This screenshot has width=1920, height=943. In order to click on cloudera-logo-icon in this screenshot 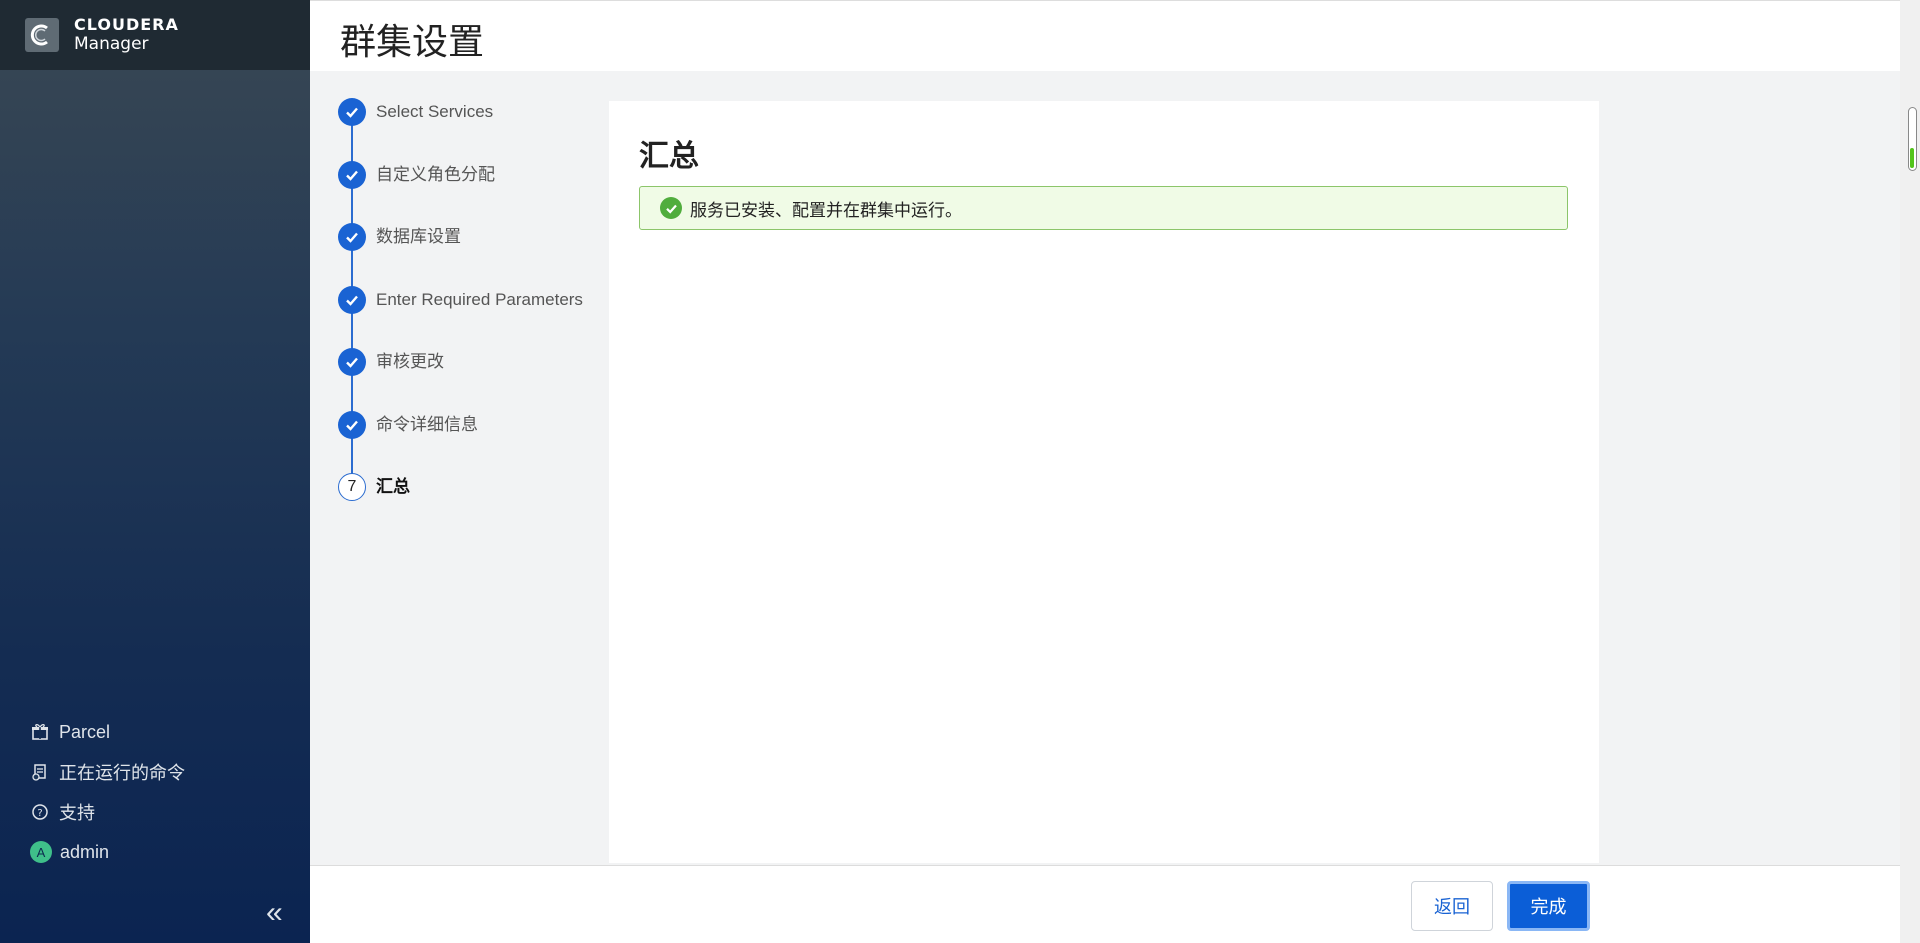, I will do `click(42, 35)`.